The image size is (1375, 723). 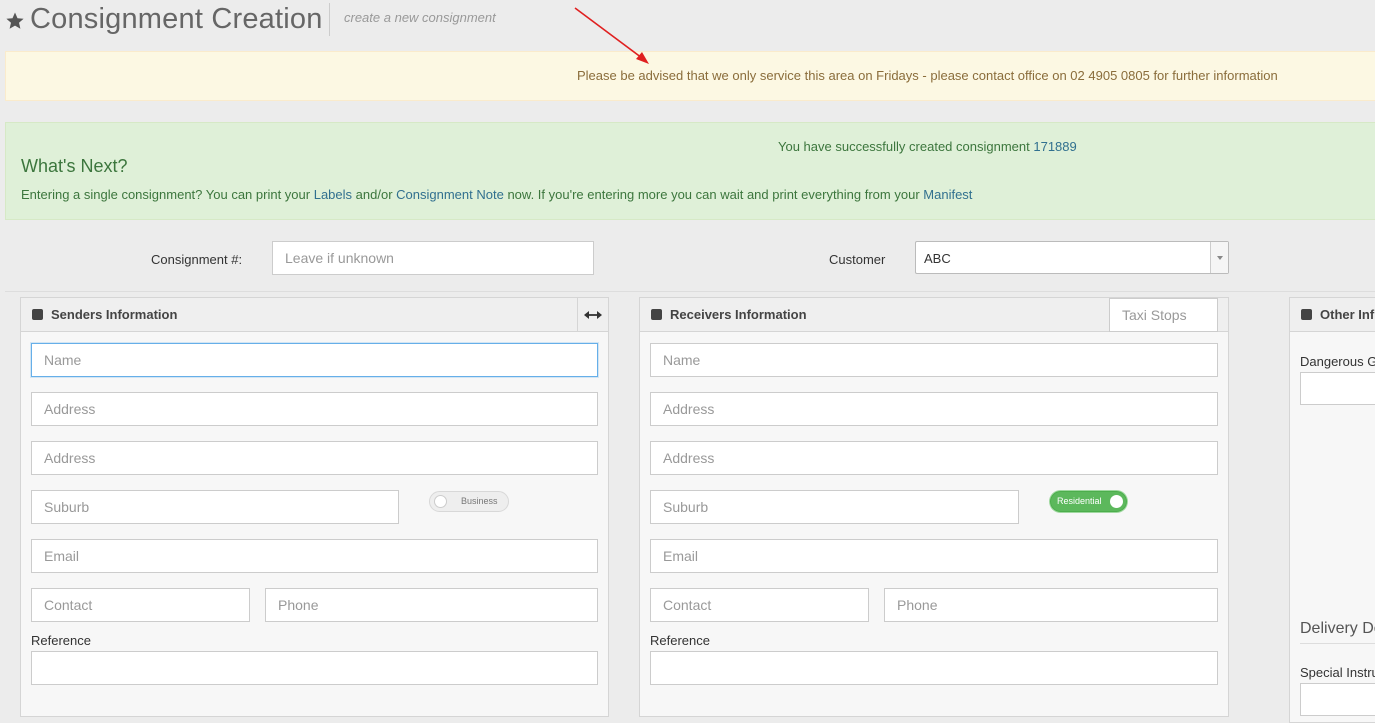 I want to click on sender-address2-input: Address, so click(x=314, y=458).